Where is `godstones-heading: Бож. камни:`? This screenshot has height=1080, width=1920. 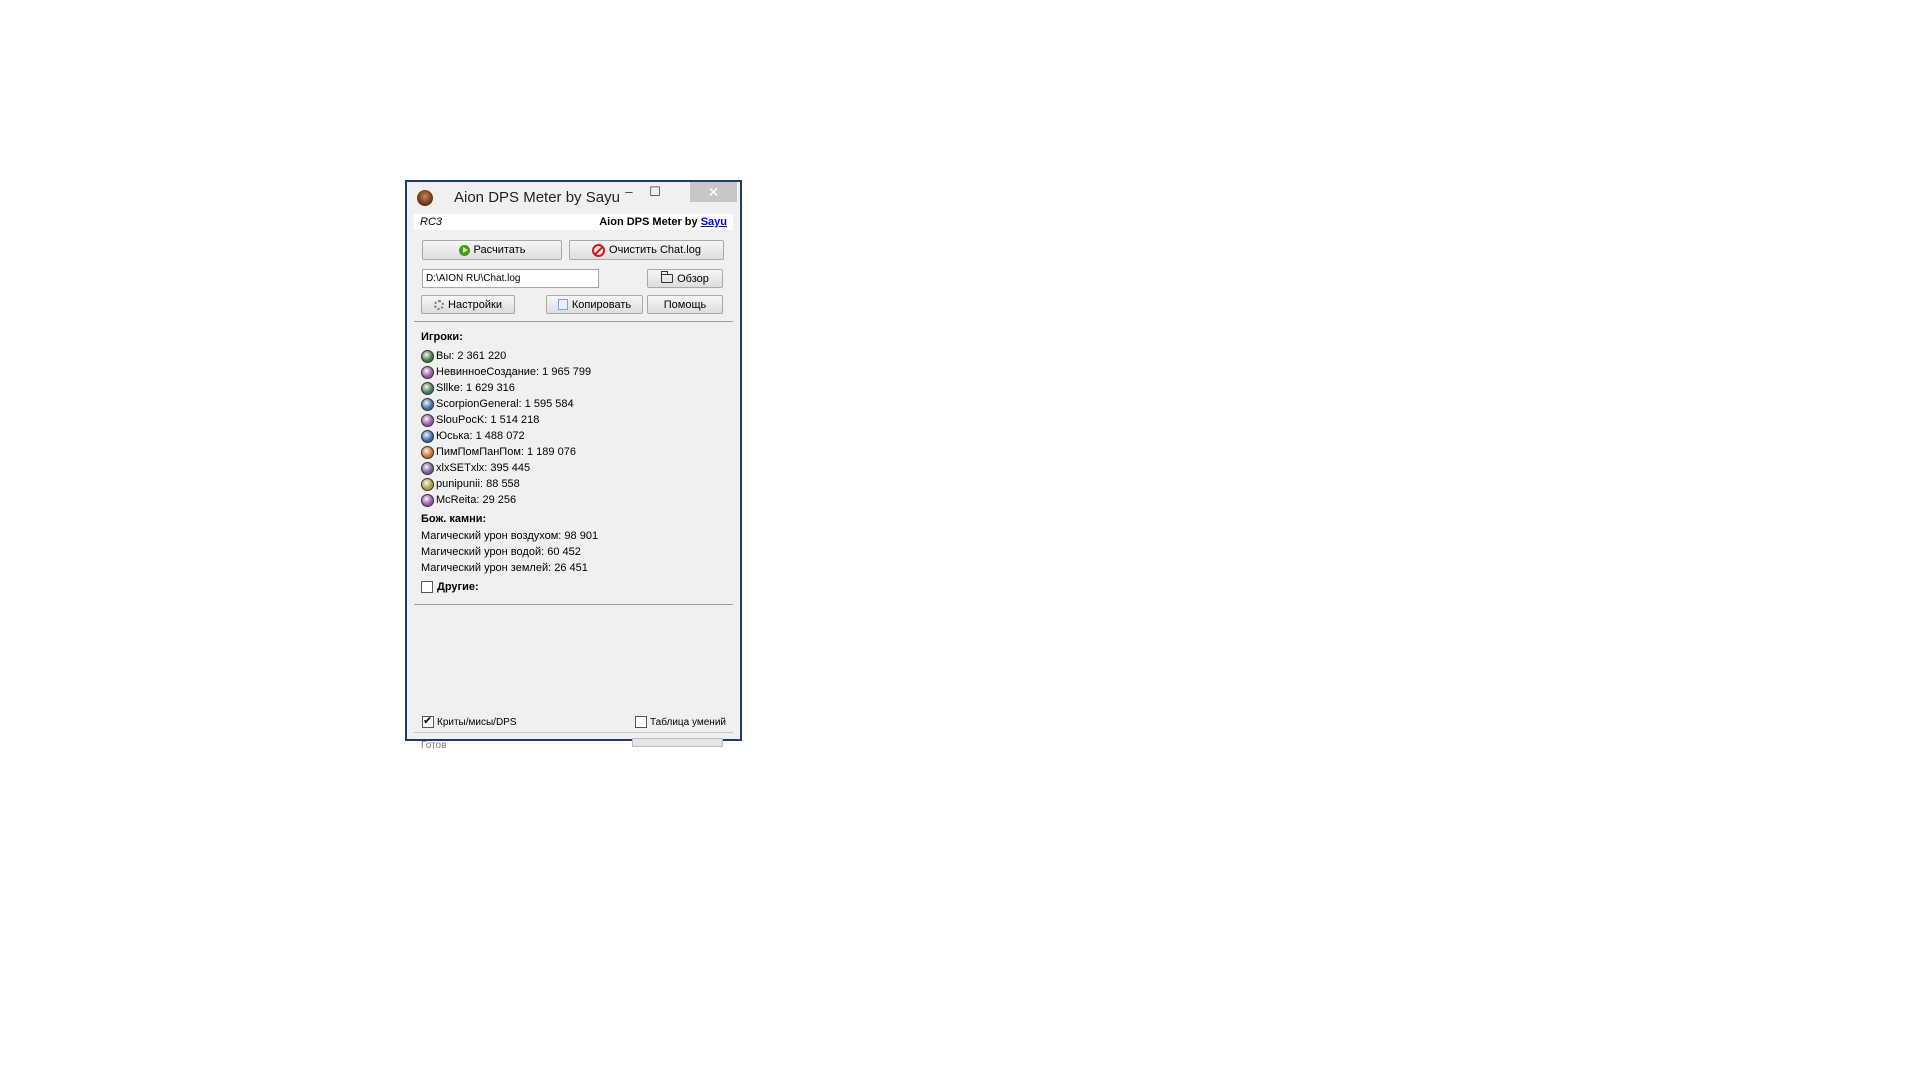
godstones-heading: Бож. камни: is located at coordinates (454, 519).